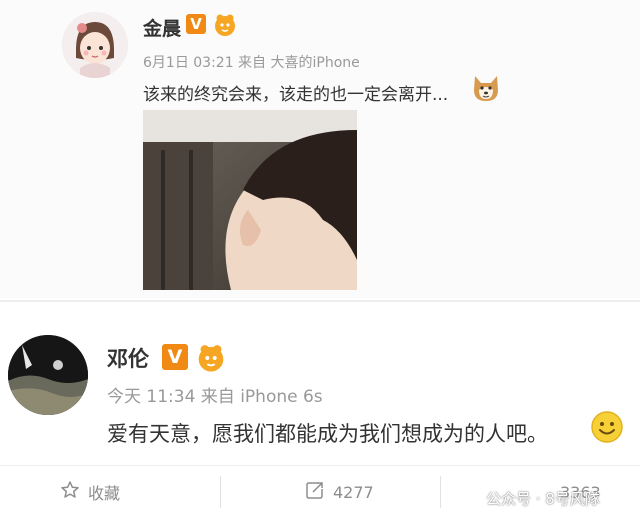 The height and width of the screenshot is (527, 640). What do you see at coordinates (215, 397) in the screenshot?
I see `post-meta-time-source: 今天 11:34 来自 iPhone 6s` at bounding box center [215, 397].